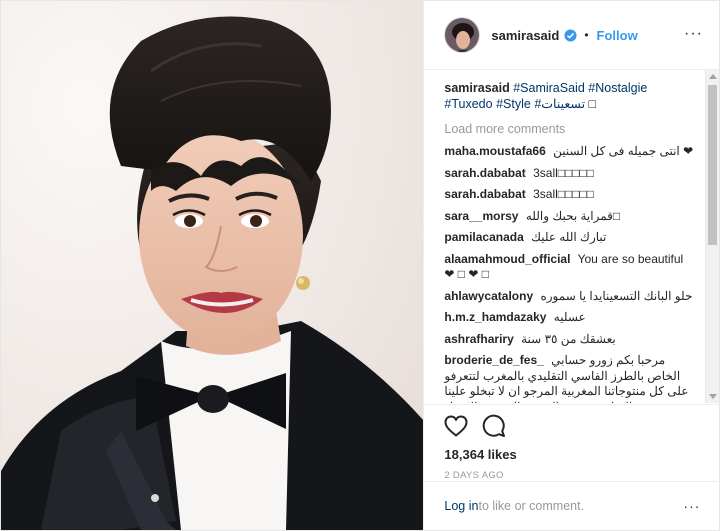 This screenshot has width=720, height=531. Describe the element at coordinates (713, 76) in the screenshot. I see `scroll-up-arrow-icon` at that location.